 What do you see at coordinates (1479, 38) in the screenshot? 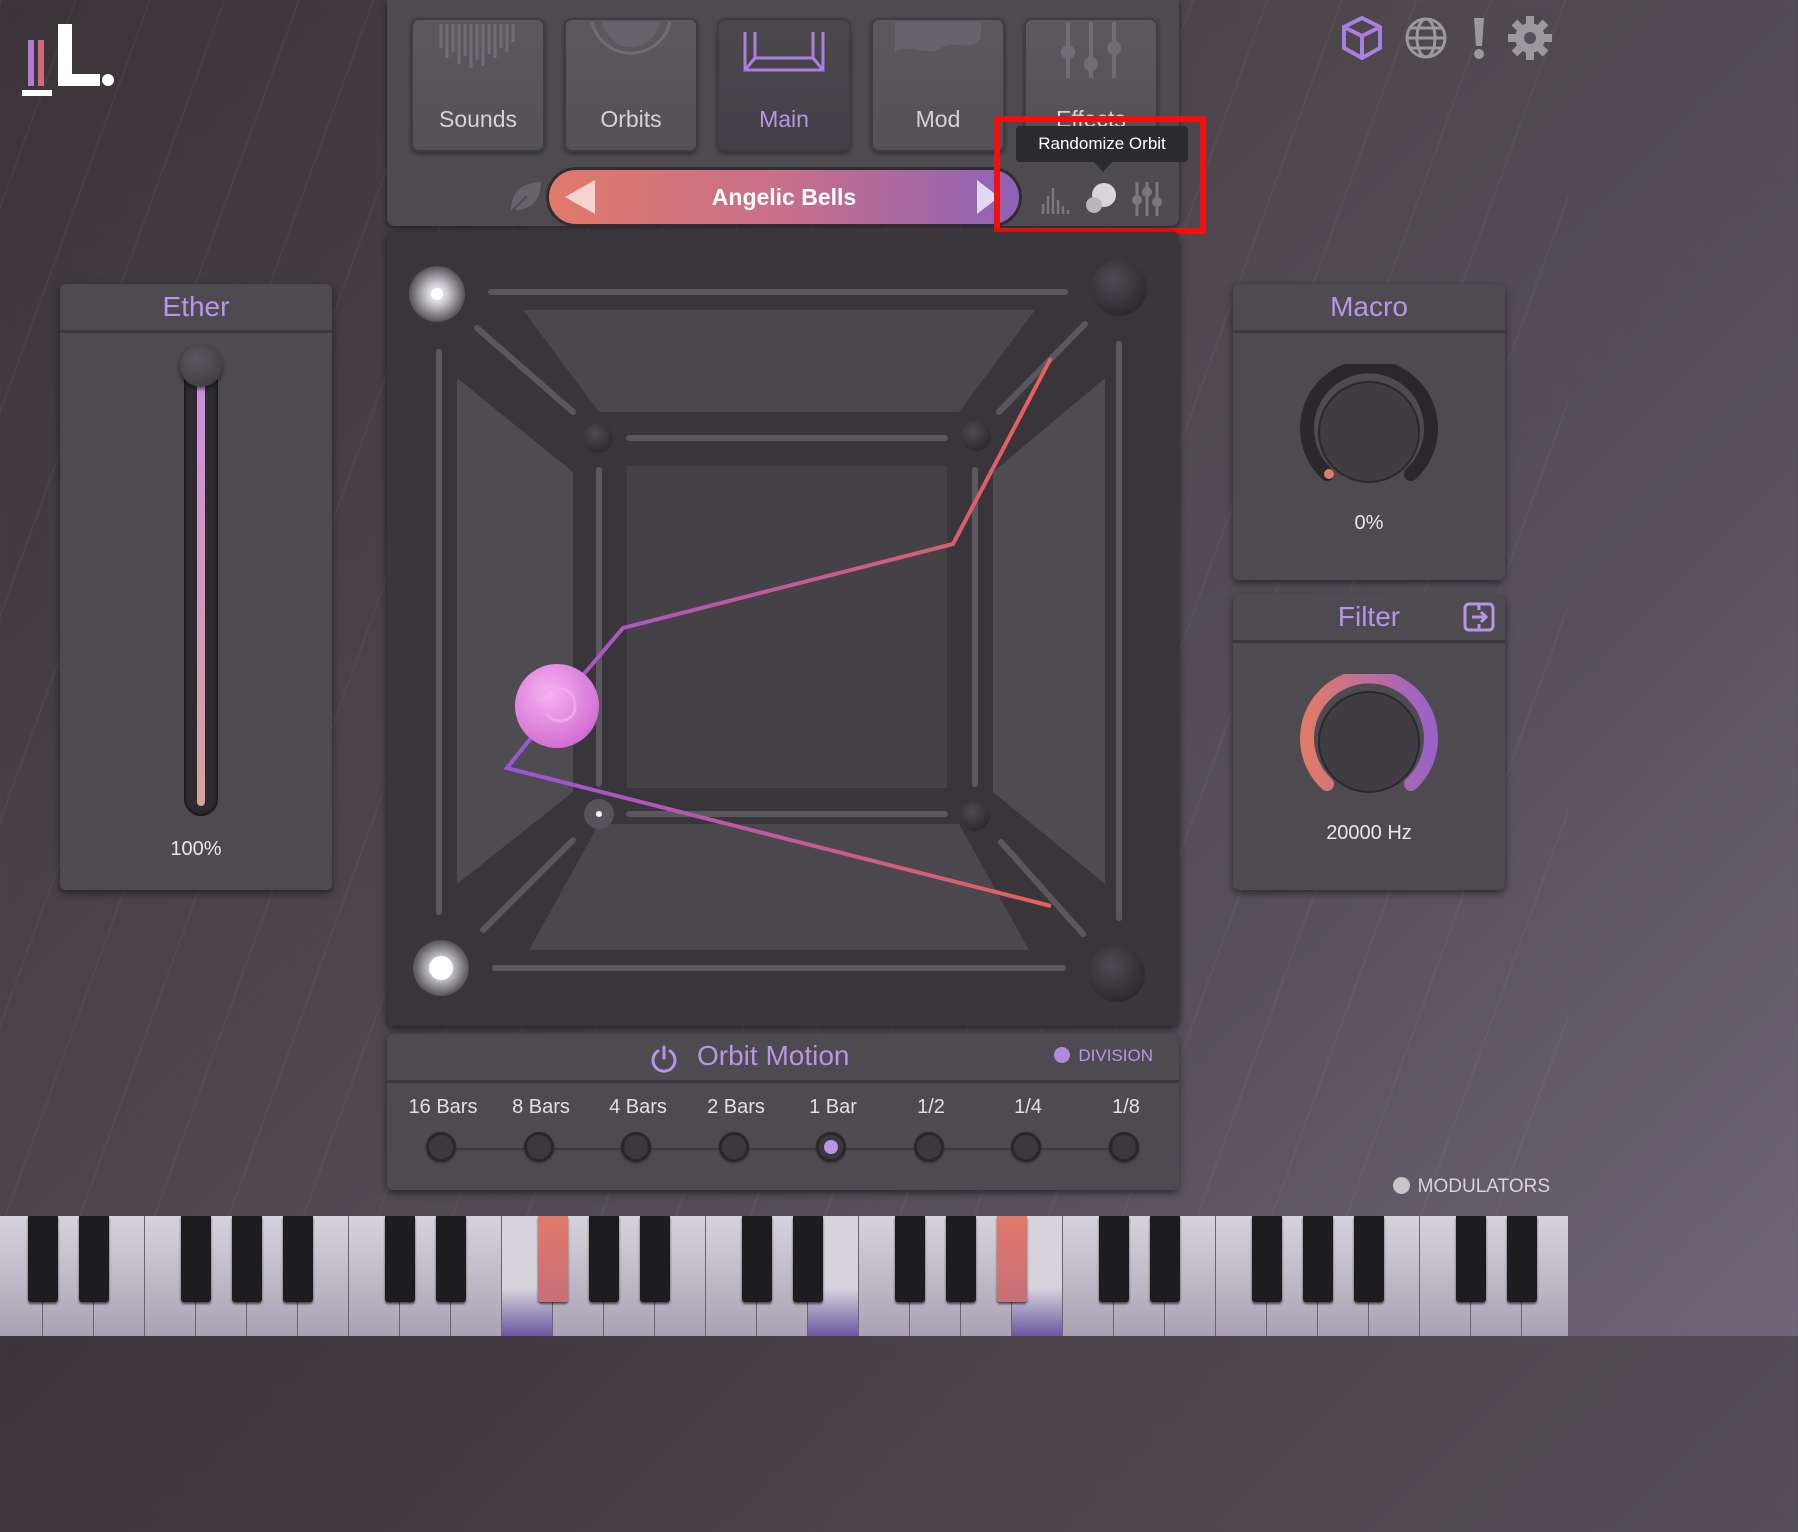
I see `alert-icon` at bounding box center [1479, 38].